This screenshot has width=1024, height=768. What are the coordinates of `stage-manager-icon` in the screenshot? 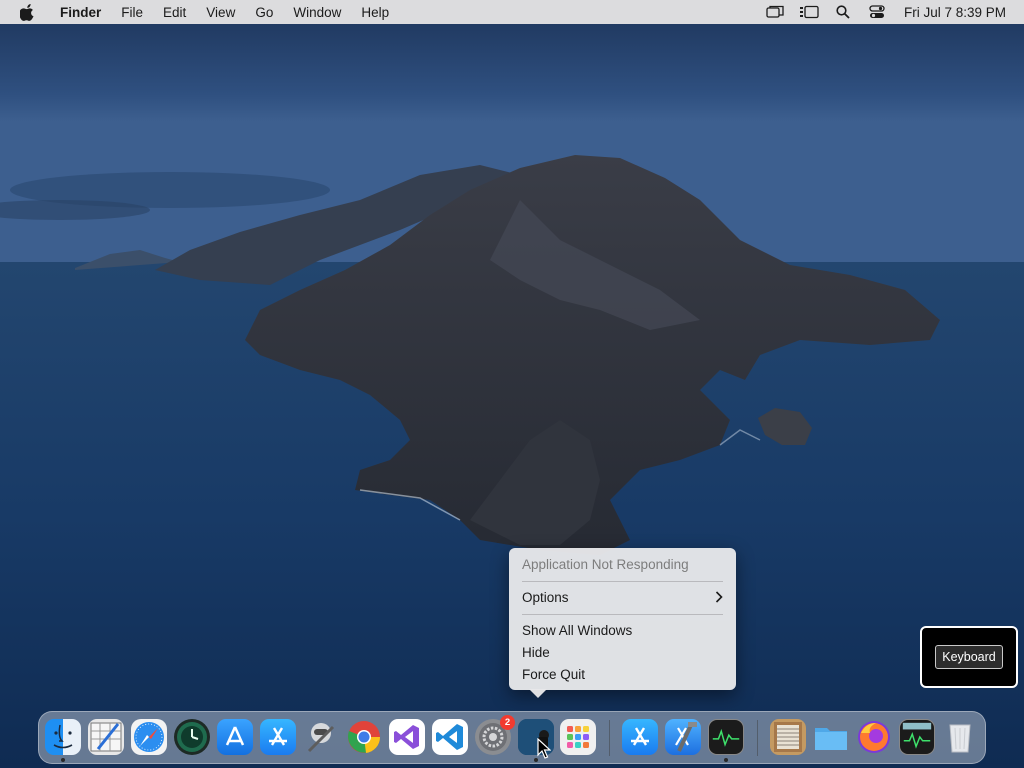 It's located at (809, 12).